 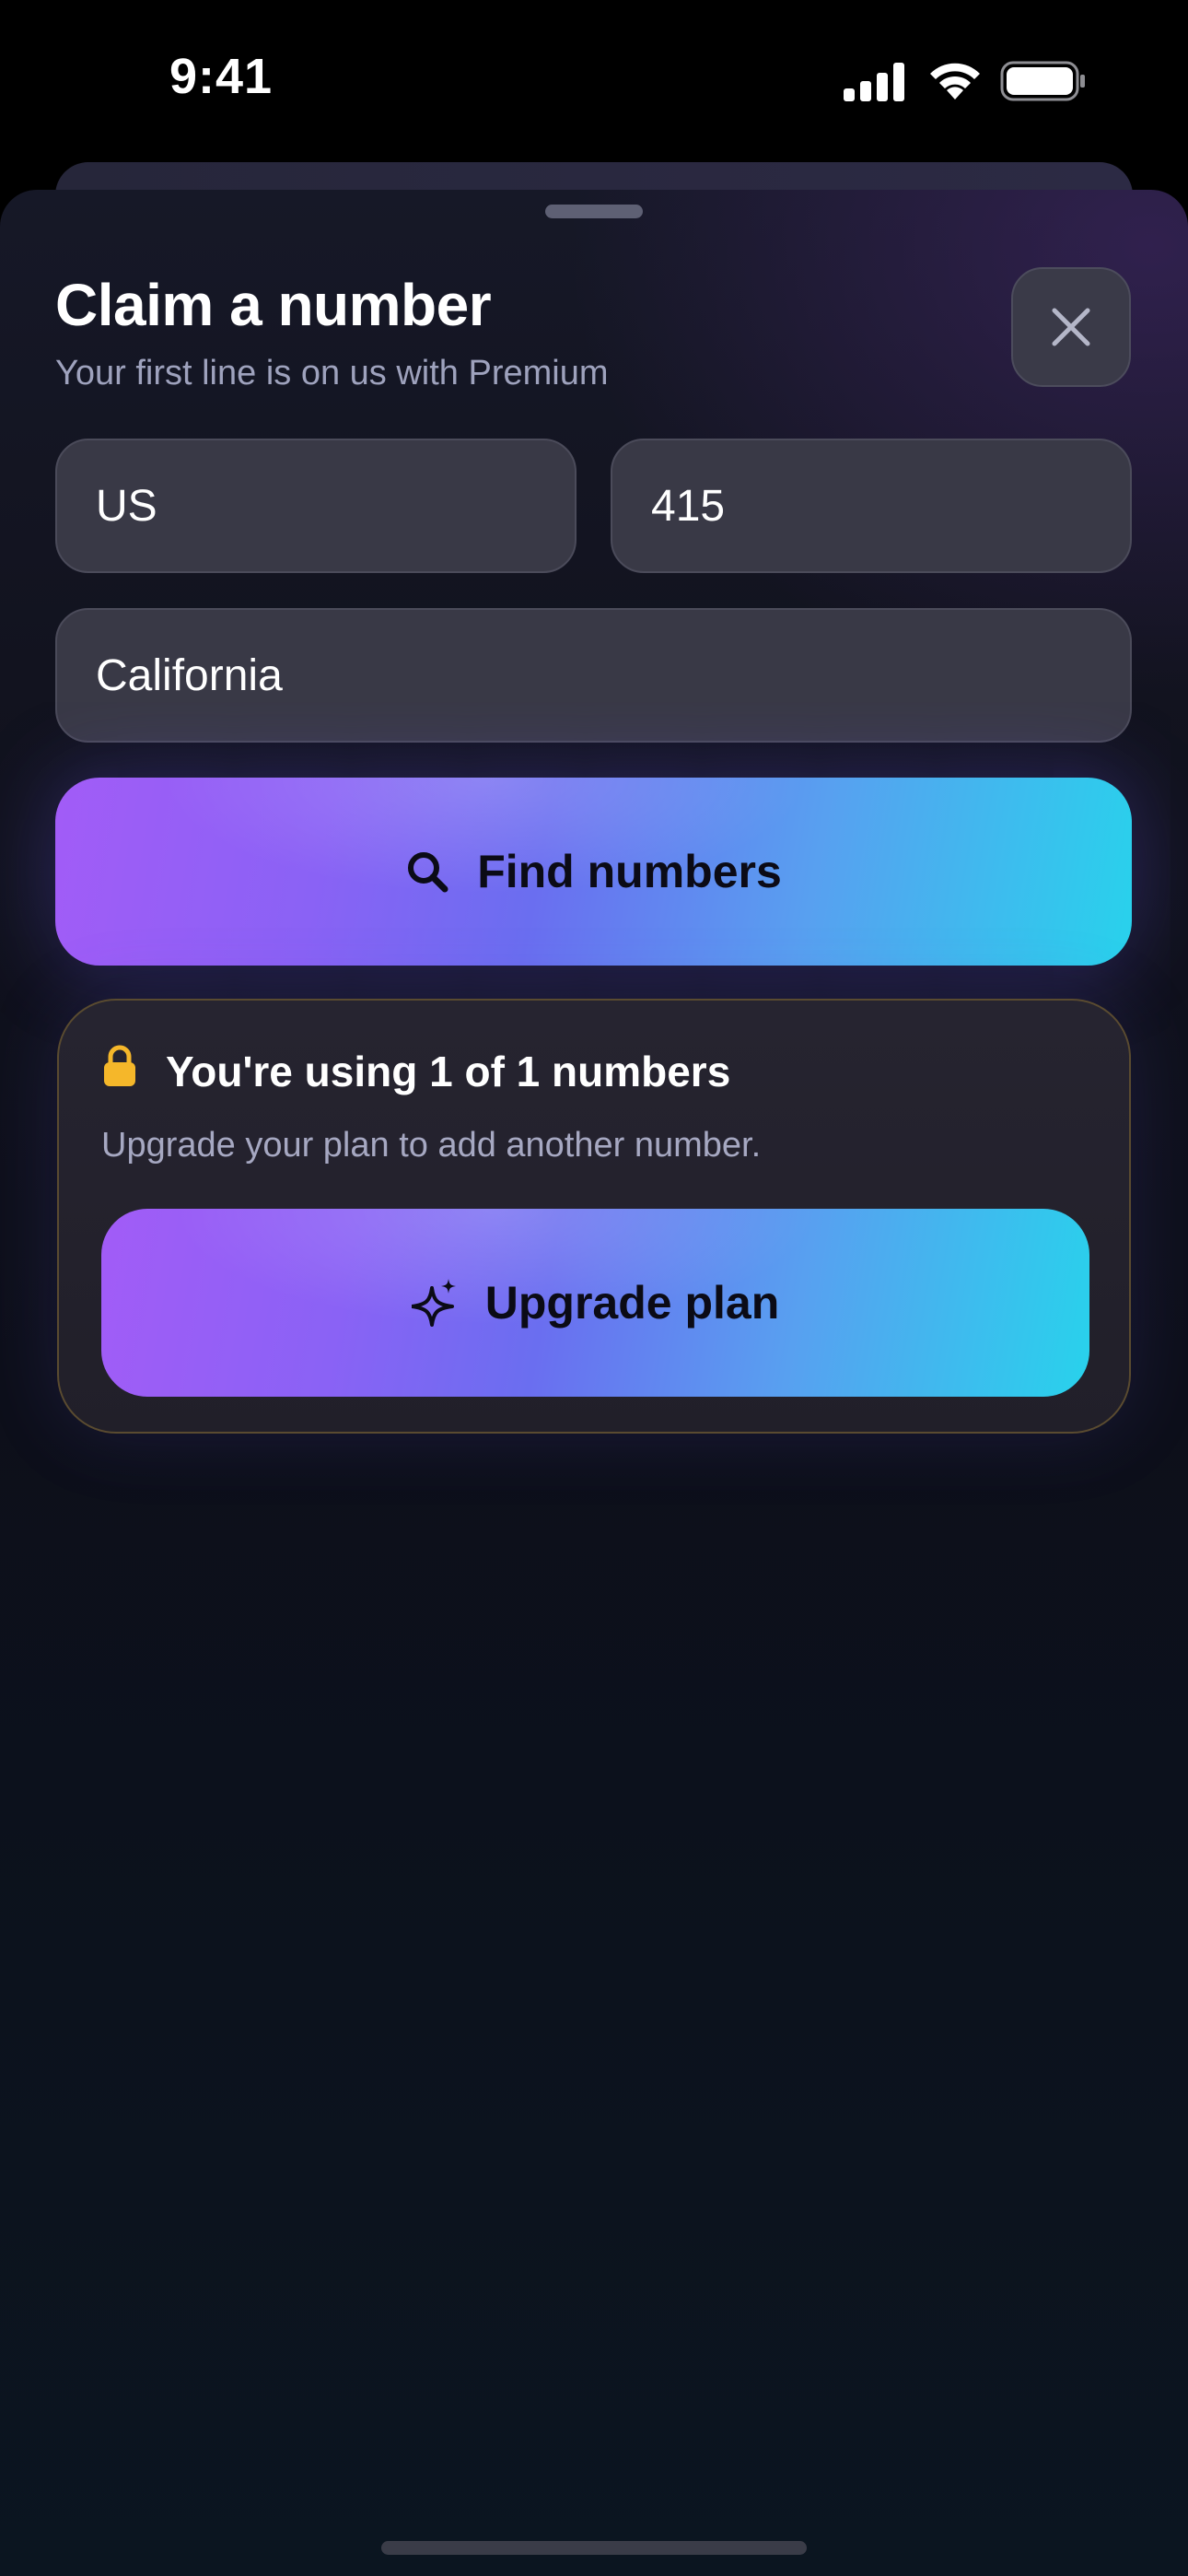 I want to click on sheet-title: Claim a number, so click(x=273, y=305).